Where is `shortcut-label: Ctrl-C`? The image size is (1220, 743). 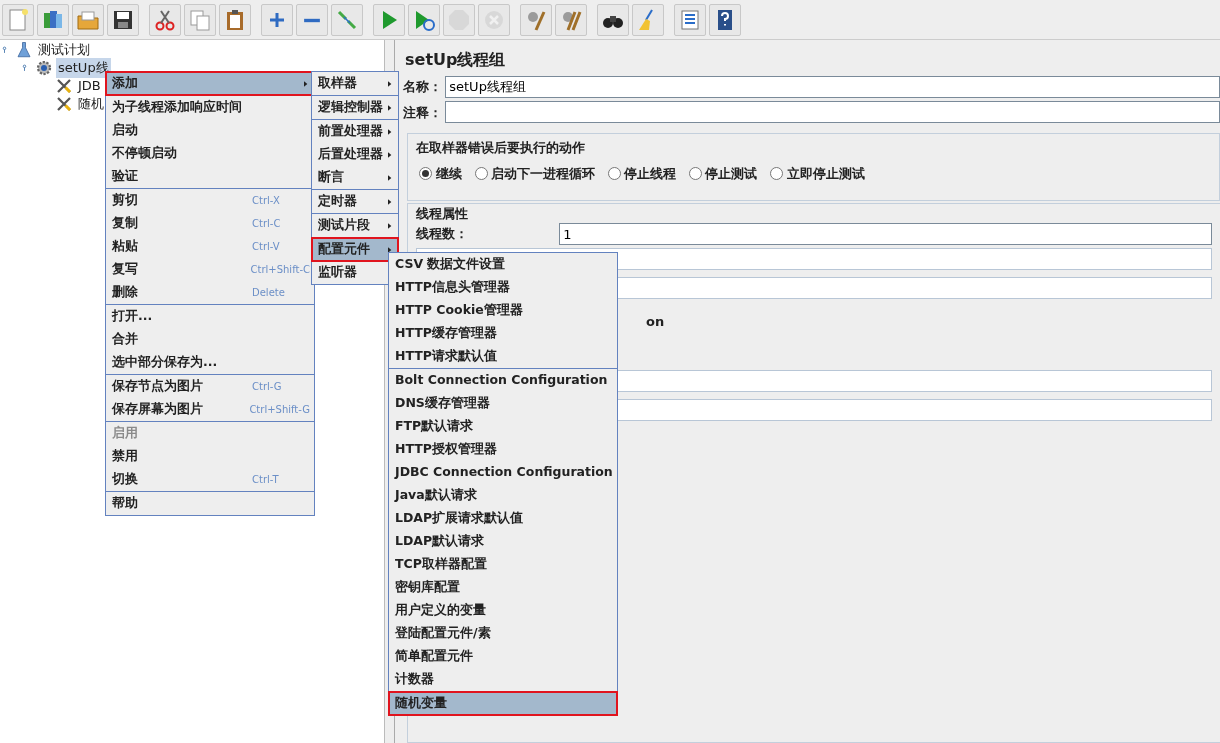
shortcut-label: Ctrl-C is located at coordinates (266, 224).